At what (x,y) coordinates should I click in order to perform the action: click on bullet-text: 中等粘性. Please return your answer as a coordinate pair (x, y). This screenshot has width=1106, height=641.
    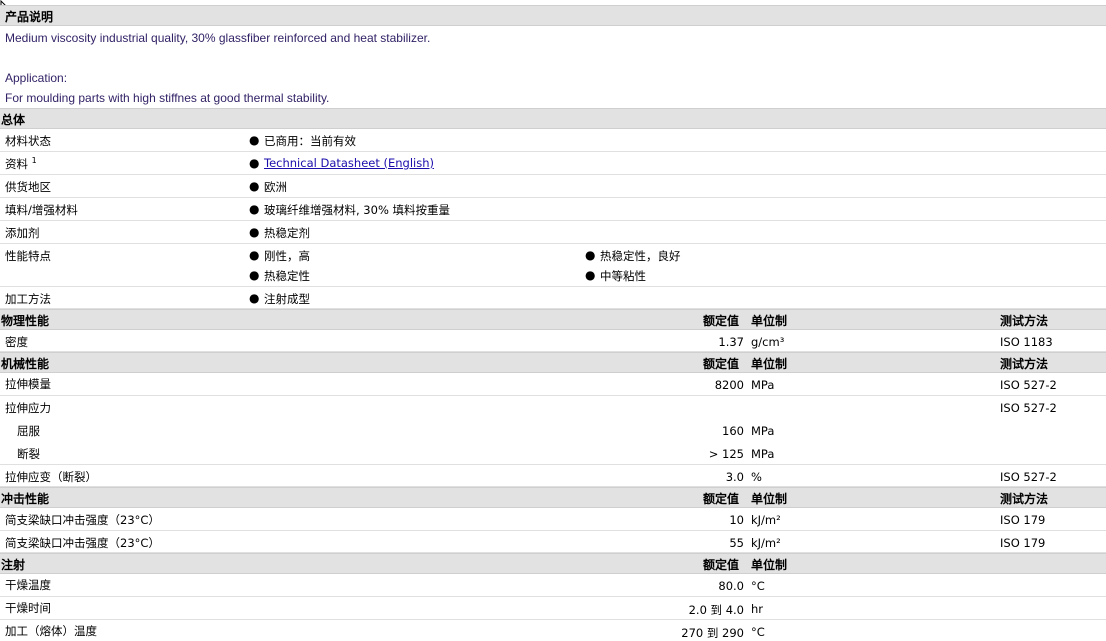
    Looking at the image, I should click on (623, 276).